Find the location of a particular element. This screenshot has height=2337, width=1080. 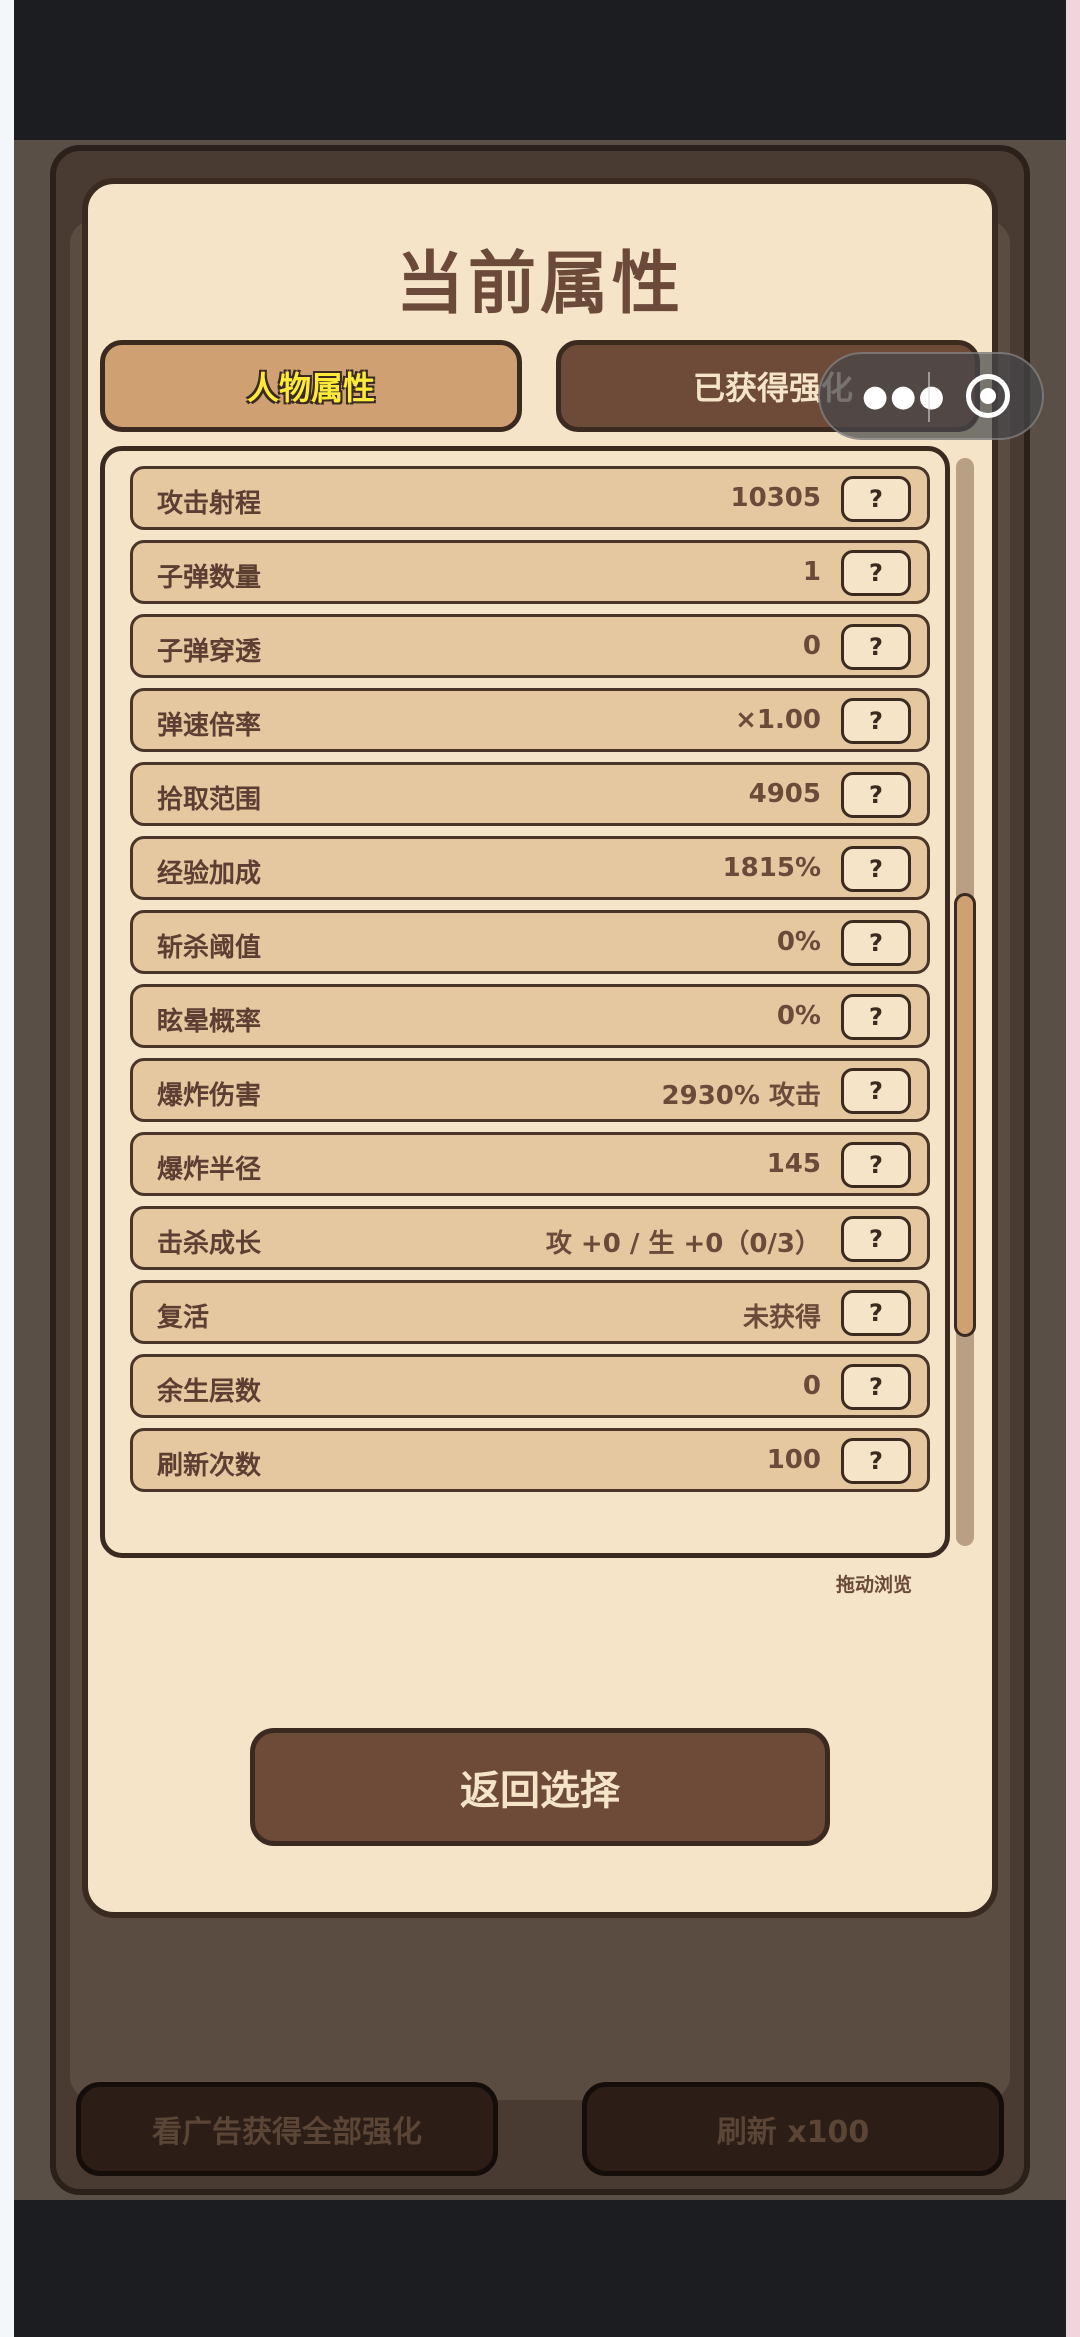

attribute-label: 刷新次数 is located at coordinates (209, 1466).